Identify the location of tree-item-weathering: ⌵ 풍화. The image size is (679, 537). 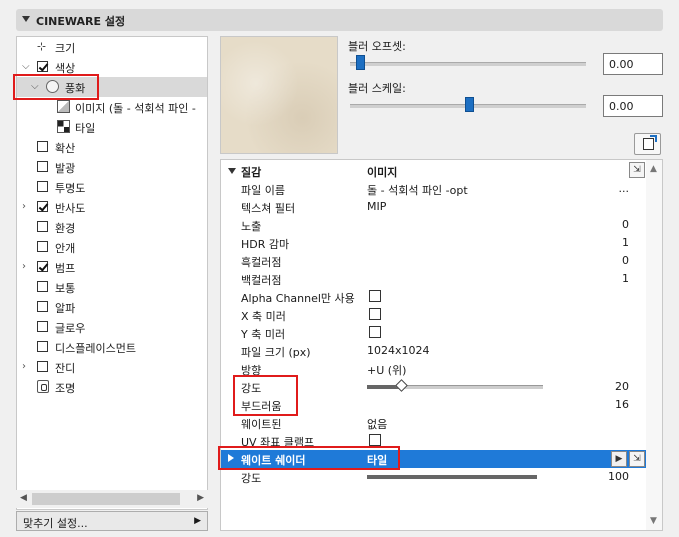
(112, 87).